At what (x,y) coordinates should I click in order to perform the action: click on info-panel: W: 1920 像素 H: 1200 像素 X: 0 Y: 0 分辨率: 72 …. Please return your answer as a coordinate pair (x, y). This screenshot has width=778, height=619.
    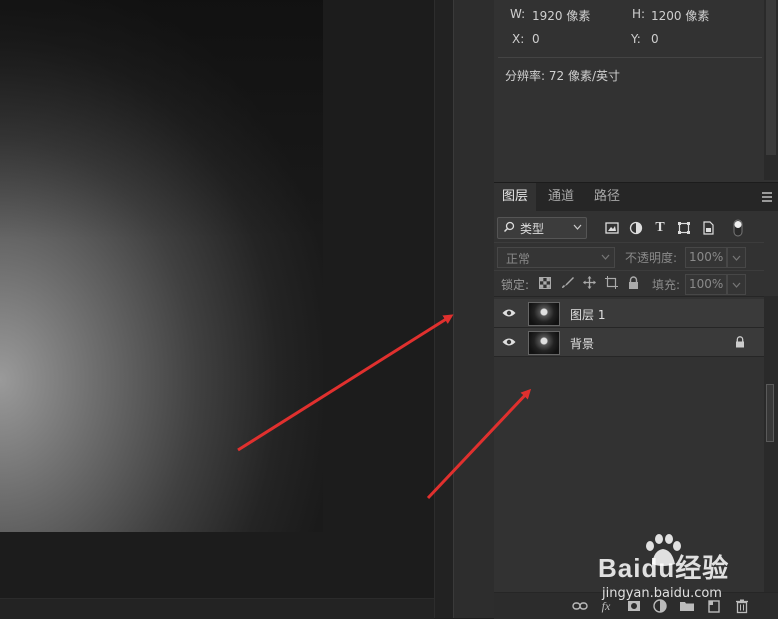
    Looking at the image, I should click on (629, 90).